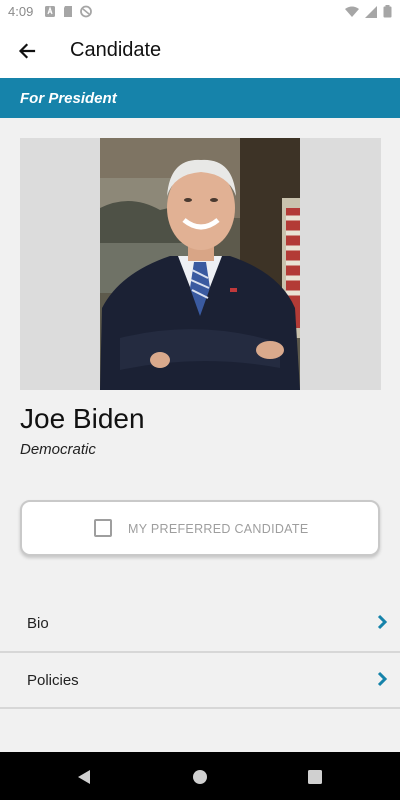 Image resolution: width=400 pixels, height=800 pixels. I want to click on race-label: For President, so click(68, 98).